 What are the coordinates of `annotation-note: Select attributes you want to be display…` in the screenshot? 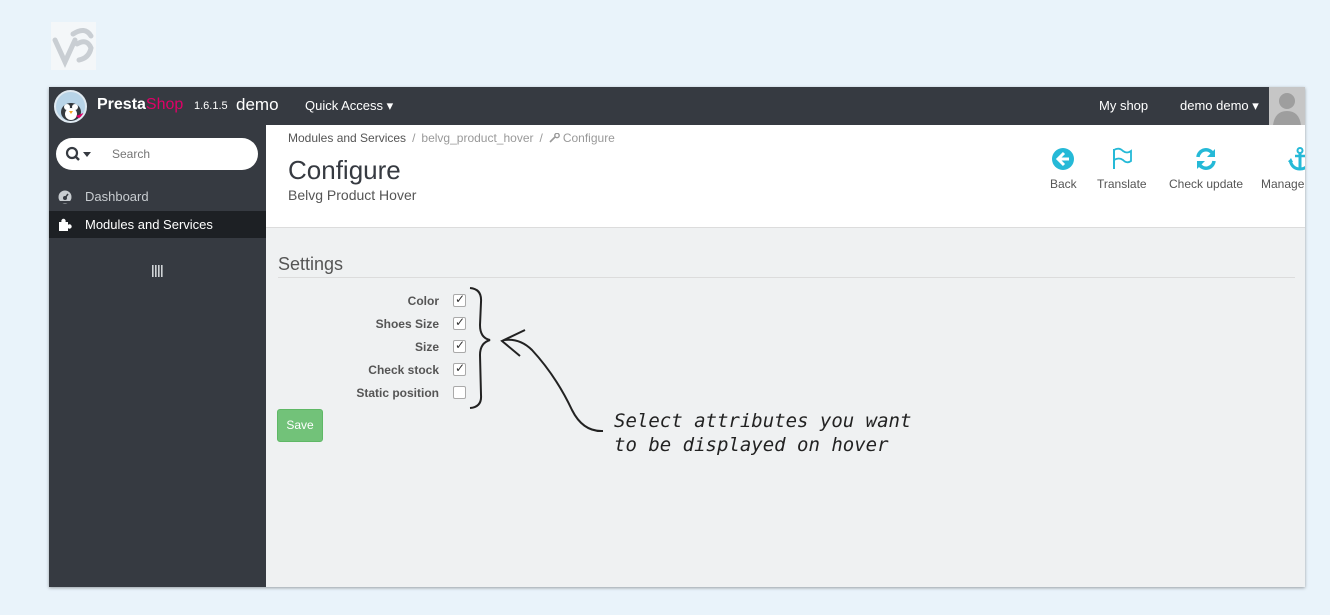 It's located at (762, 433).